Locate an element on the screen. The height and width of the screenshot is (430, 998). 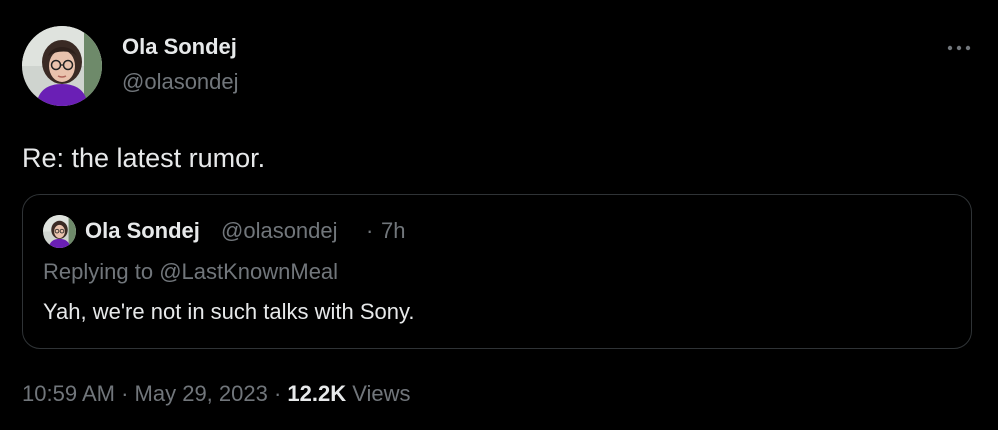
author-name: Ola Sondej is located at coordinates (179, 47).